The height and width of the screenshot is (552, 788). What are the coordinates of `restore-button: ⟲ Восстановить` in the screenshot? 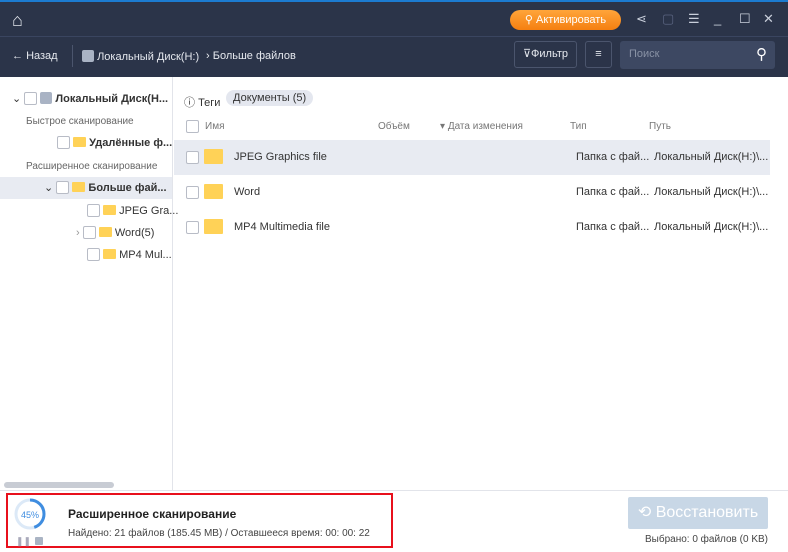 It's located at (698, 513).